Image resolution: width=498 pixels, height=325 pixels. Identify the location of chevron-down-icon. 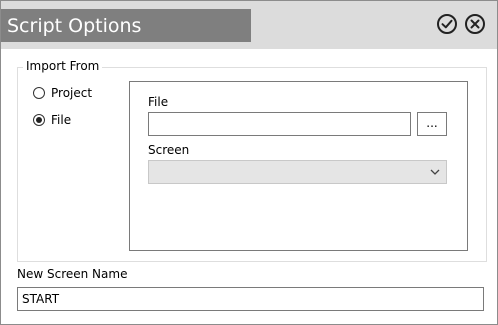
(435, 172).